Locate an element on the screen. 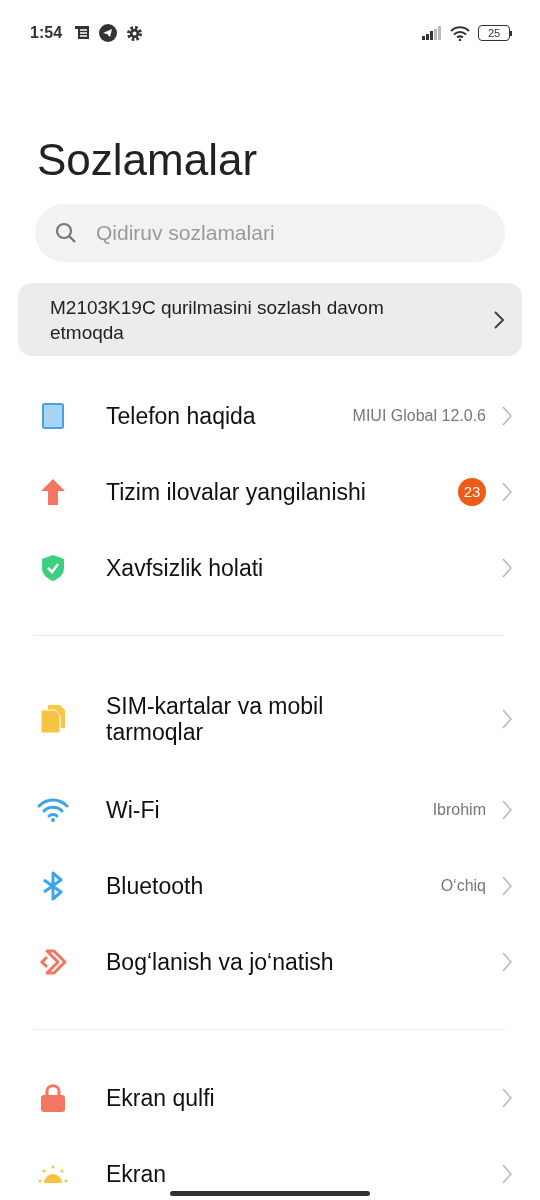 The width and height of the screenshot is (540, 1200). item-value: MIUI Global 12.0.6 is located at coordinates (419, 416).